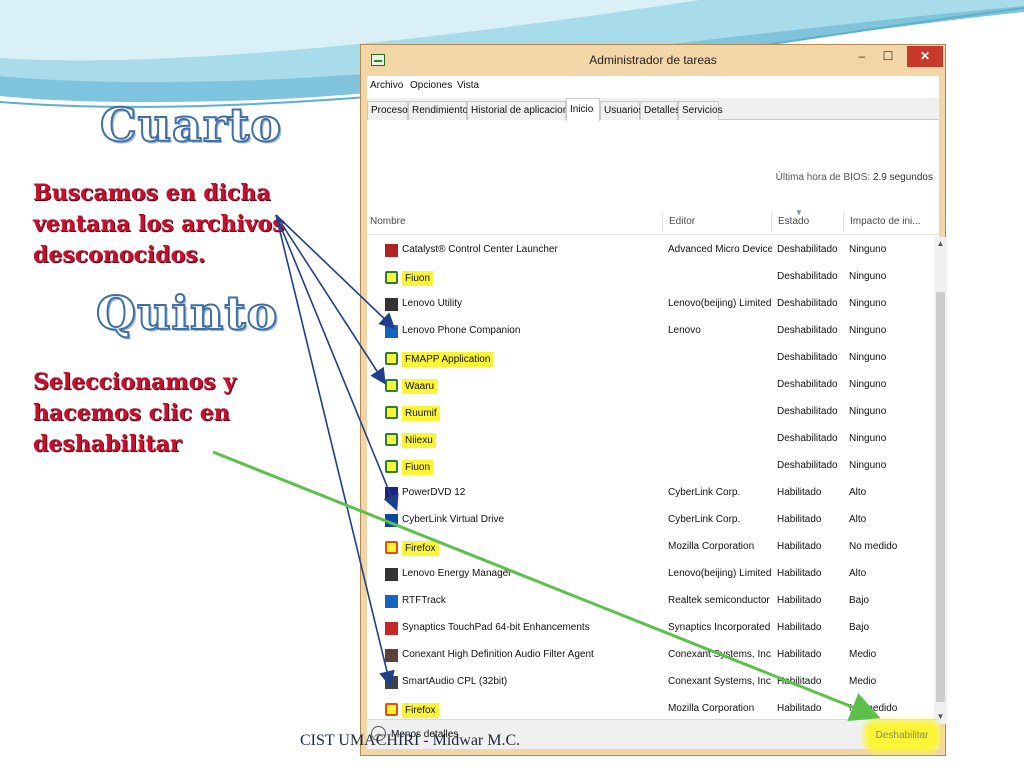 The height and width of the screenshot is (768, 1024). I want to click on row-editor: Conexant Systems, Inc., so click(720, 681).